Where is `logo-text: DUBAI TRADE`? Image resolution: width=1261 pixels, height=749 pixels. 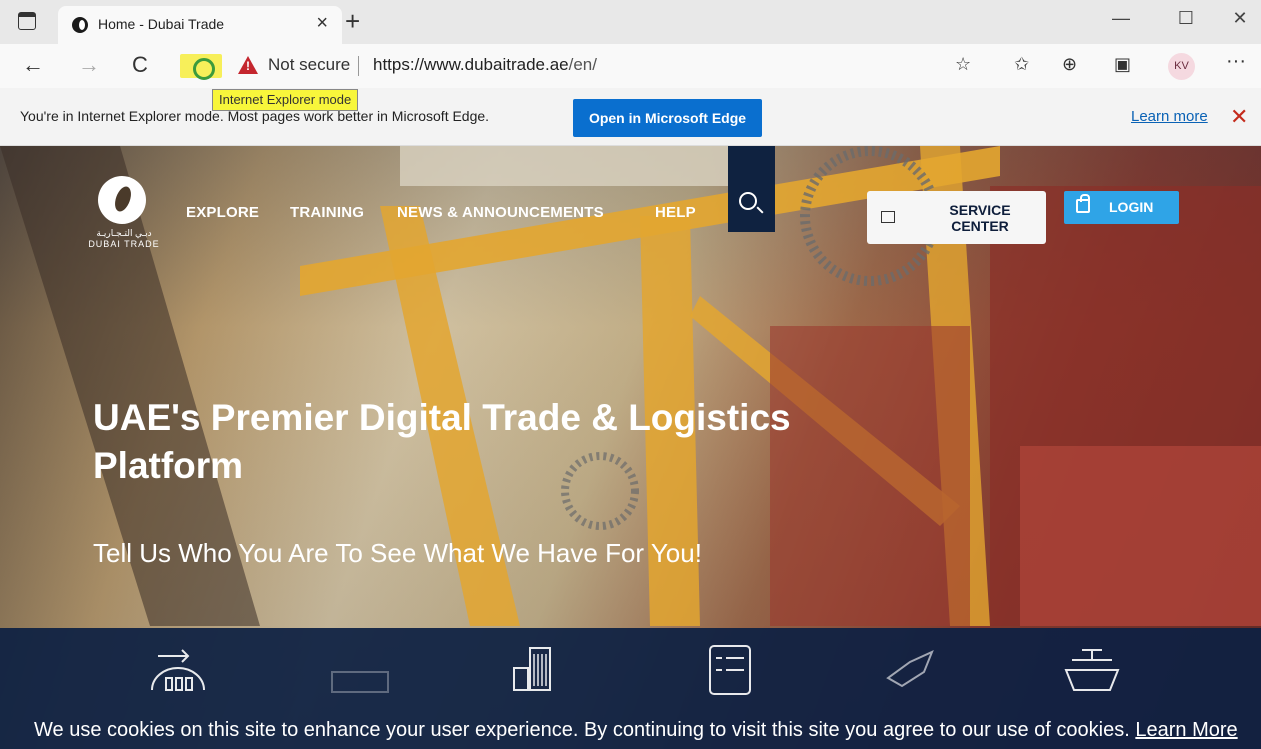 logo-text: DUBAI TRADE is located at coordinates (124, 244).